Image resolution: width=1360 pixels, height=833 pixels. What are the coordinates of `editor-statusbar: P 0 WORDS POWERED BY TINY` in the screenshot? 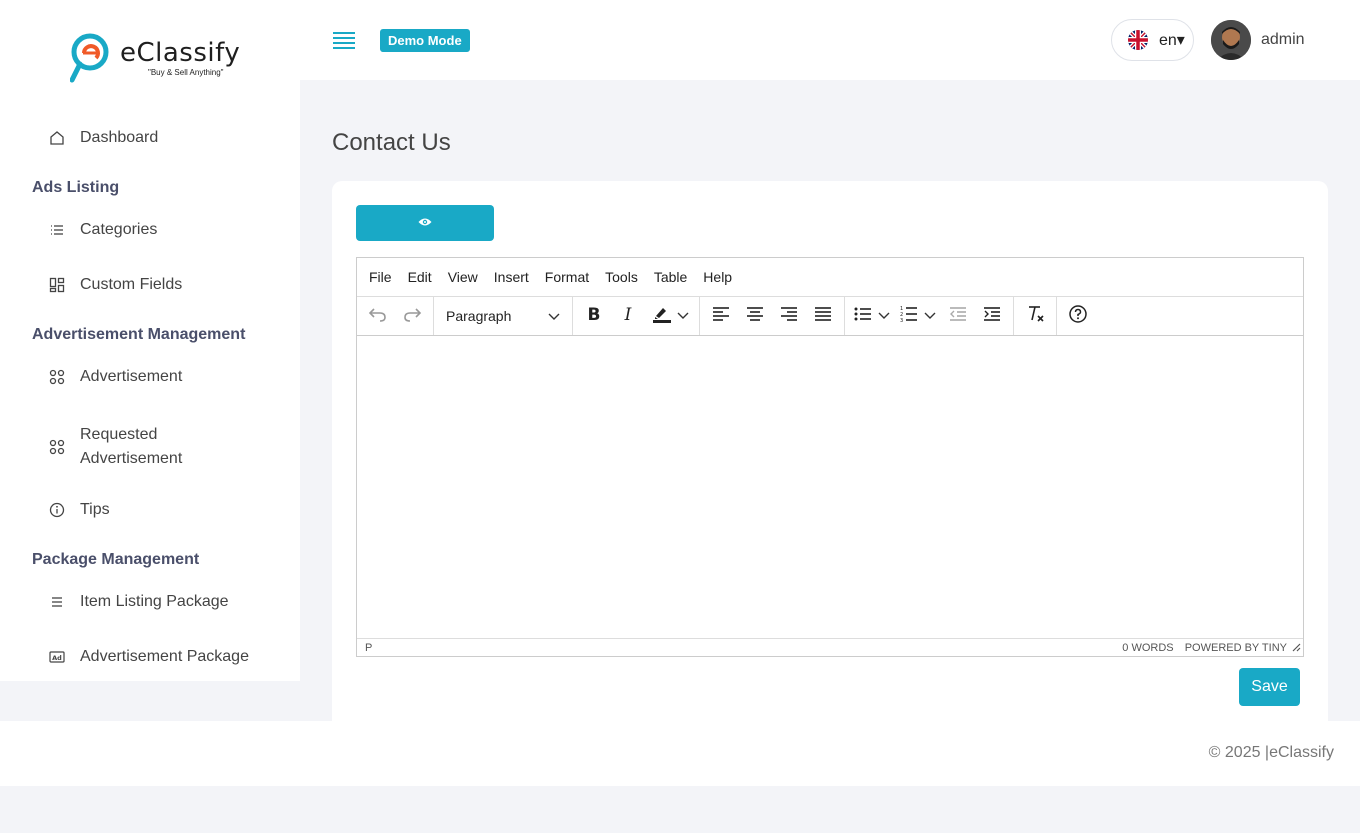 It's located at (830, 647).